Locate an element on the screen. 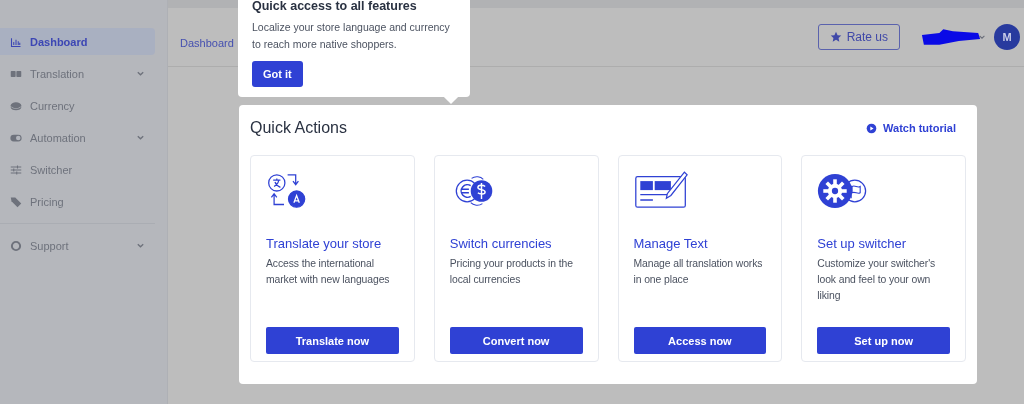 The image size is (1024, 404). panel-title: Quick Actions is located at coordinates (298, 128).